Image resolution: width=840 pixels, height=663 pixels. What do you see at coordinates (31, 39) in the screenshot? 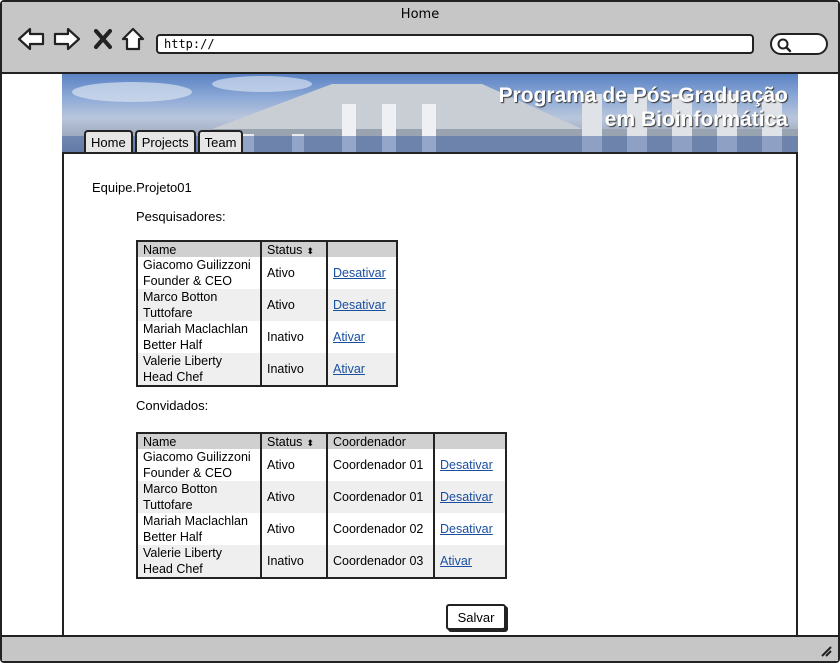
I see `back-arrow-icon` at bounding box center [31, 39].